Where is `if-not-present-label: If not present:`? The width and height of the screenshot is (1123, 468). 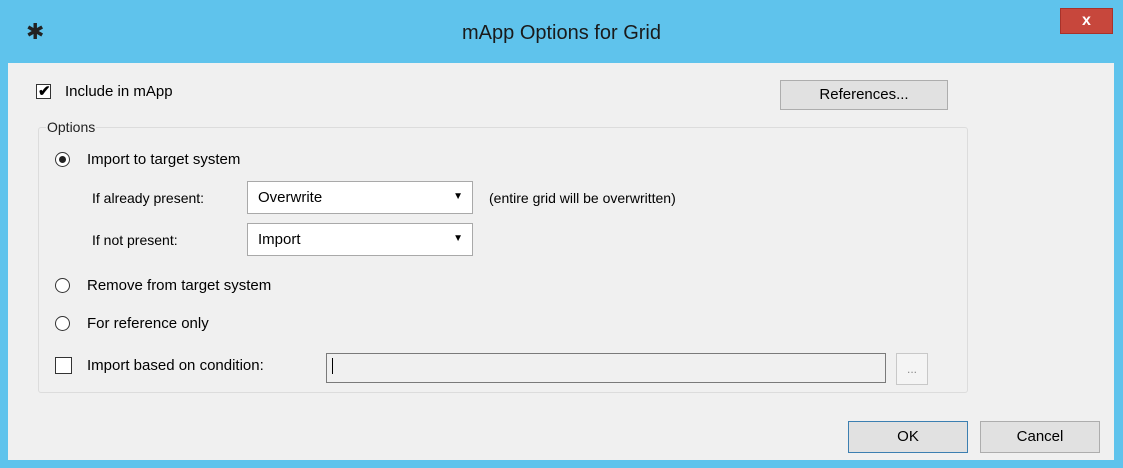
if-not-present-label: If not present: is located at coordinates (135, 240).